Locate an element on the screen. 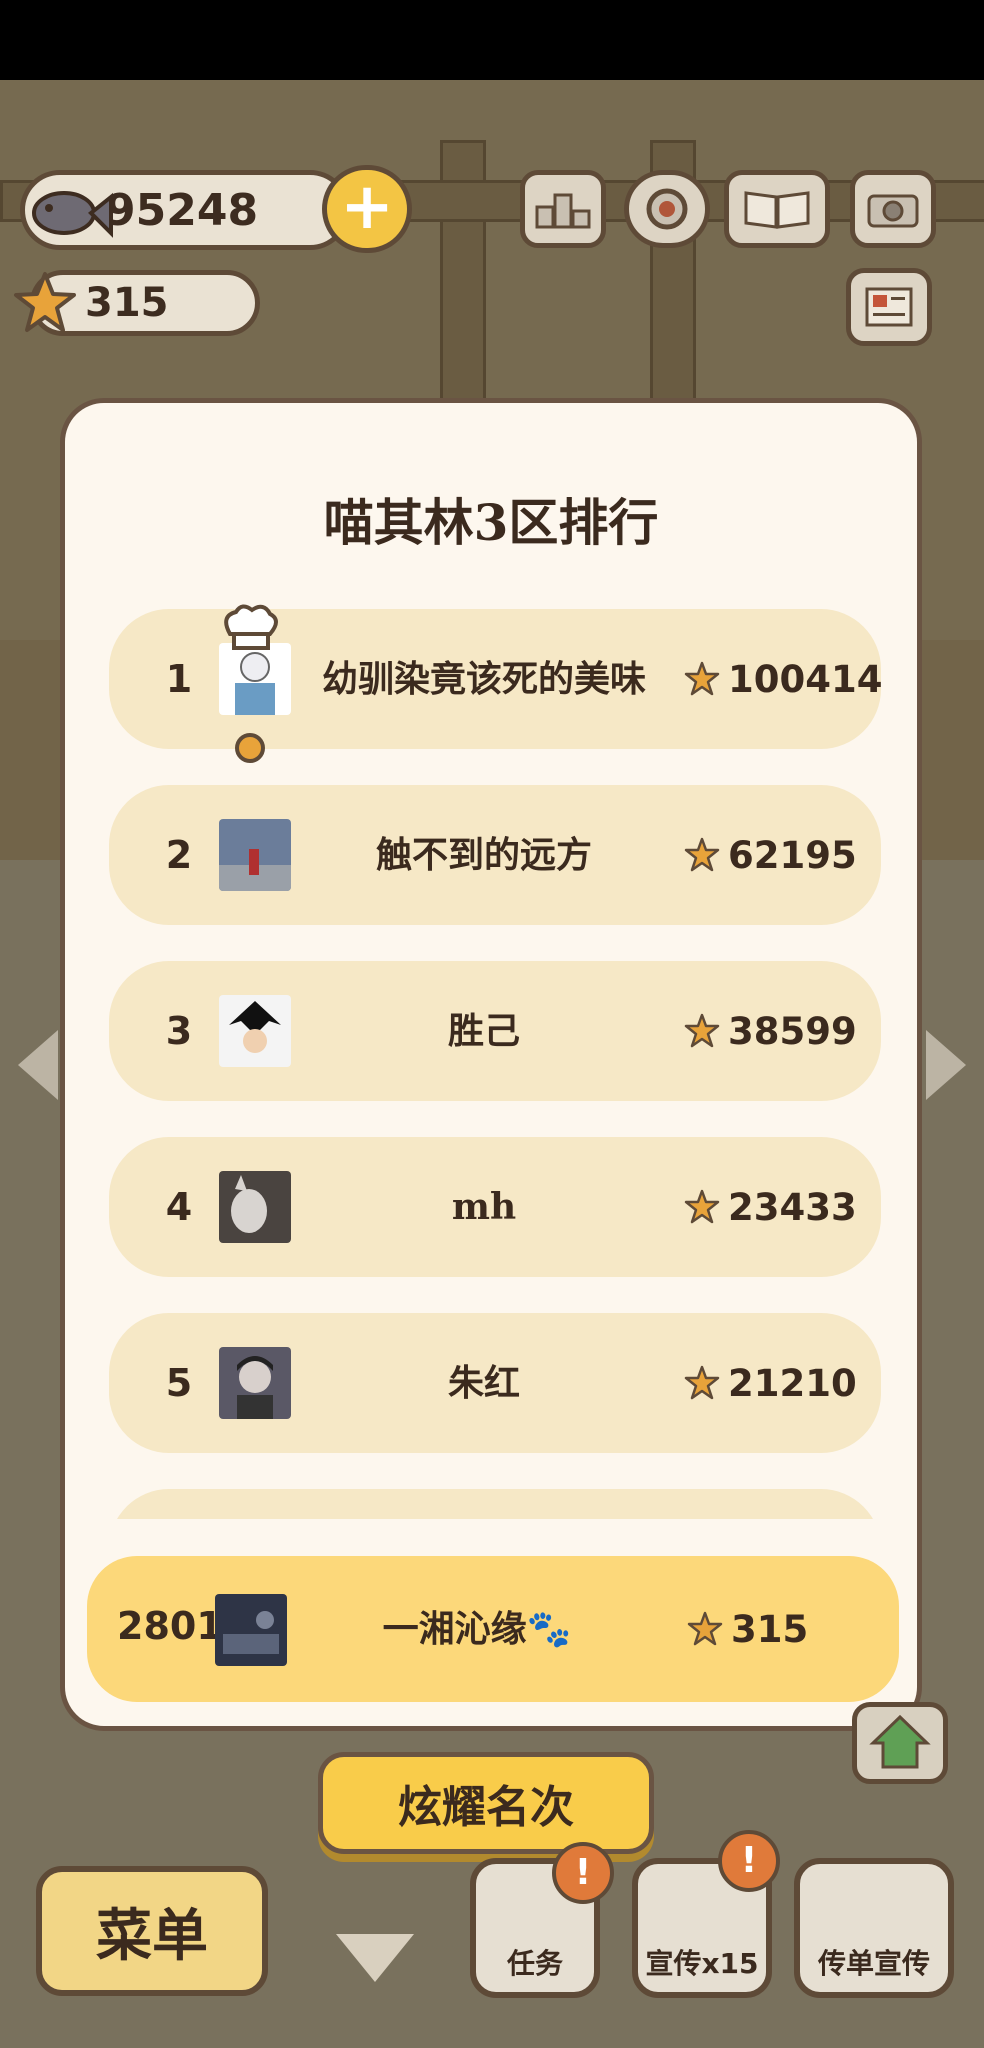 This screenshot has width=984, height=2048. score-value: 315 is located at coordinates (770, 1629).